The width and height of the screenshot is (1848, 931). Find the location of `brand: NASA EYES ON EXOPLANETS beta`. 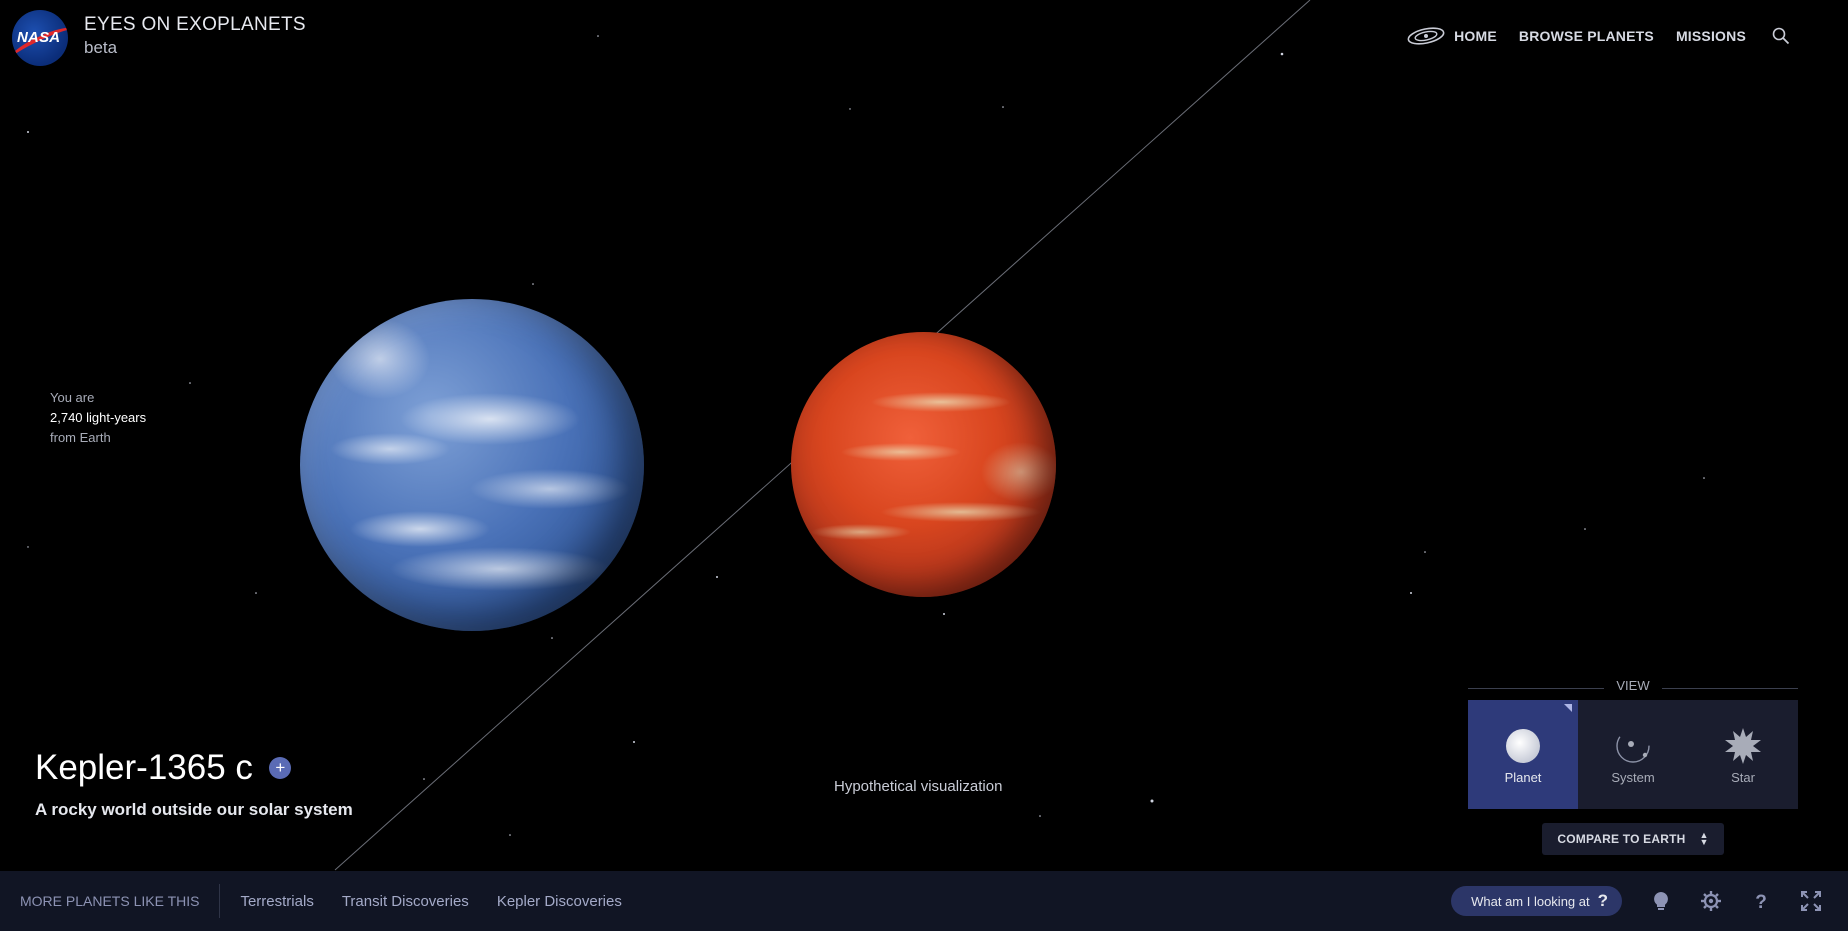

brand: NASA EYES ON EXOPLANETS beta is located at coordinates (159, 38).